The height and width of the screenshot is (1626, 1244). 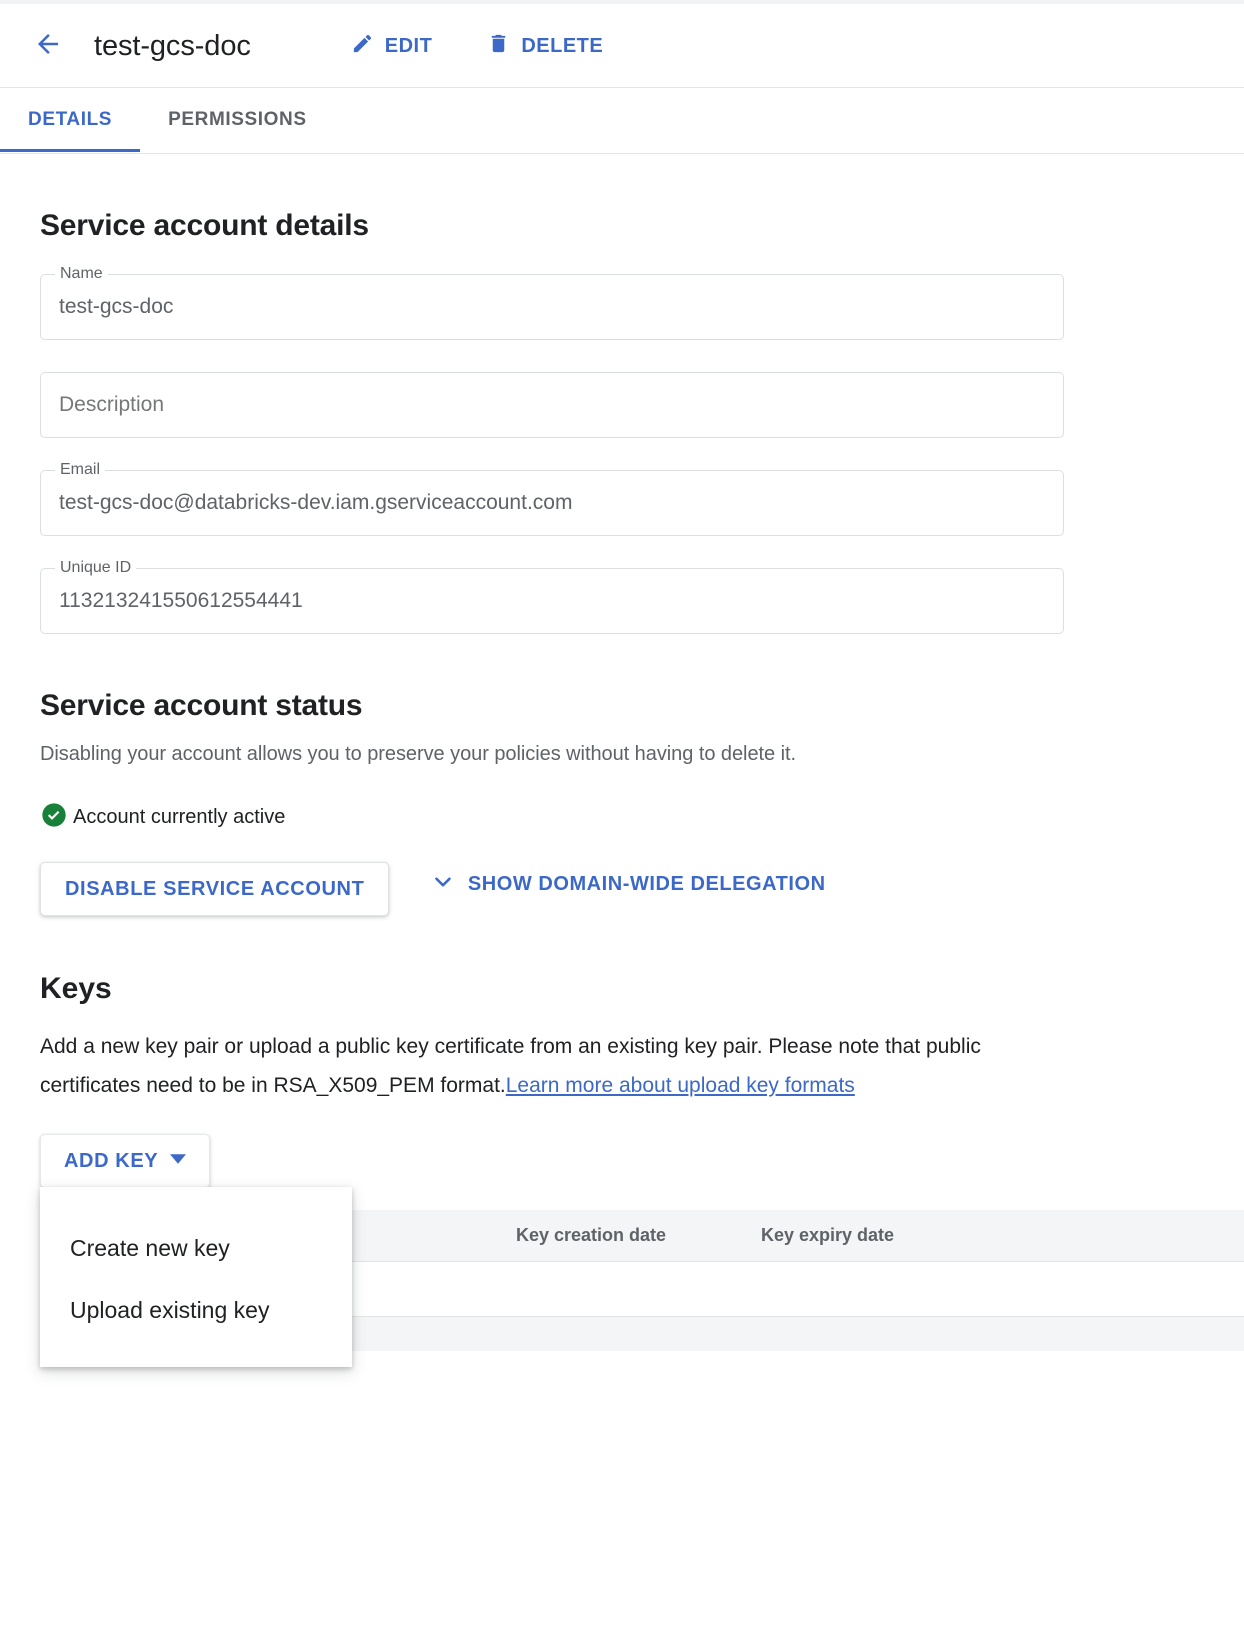 I want to click on arrow-left-icon, so click(x=48, y=46).